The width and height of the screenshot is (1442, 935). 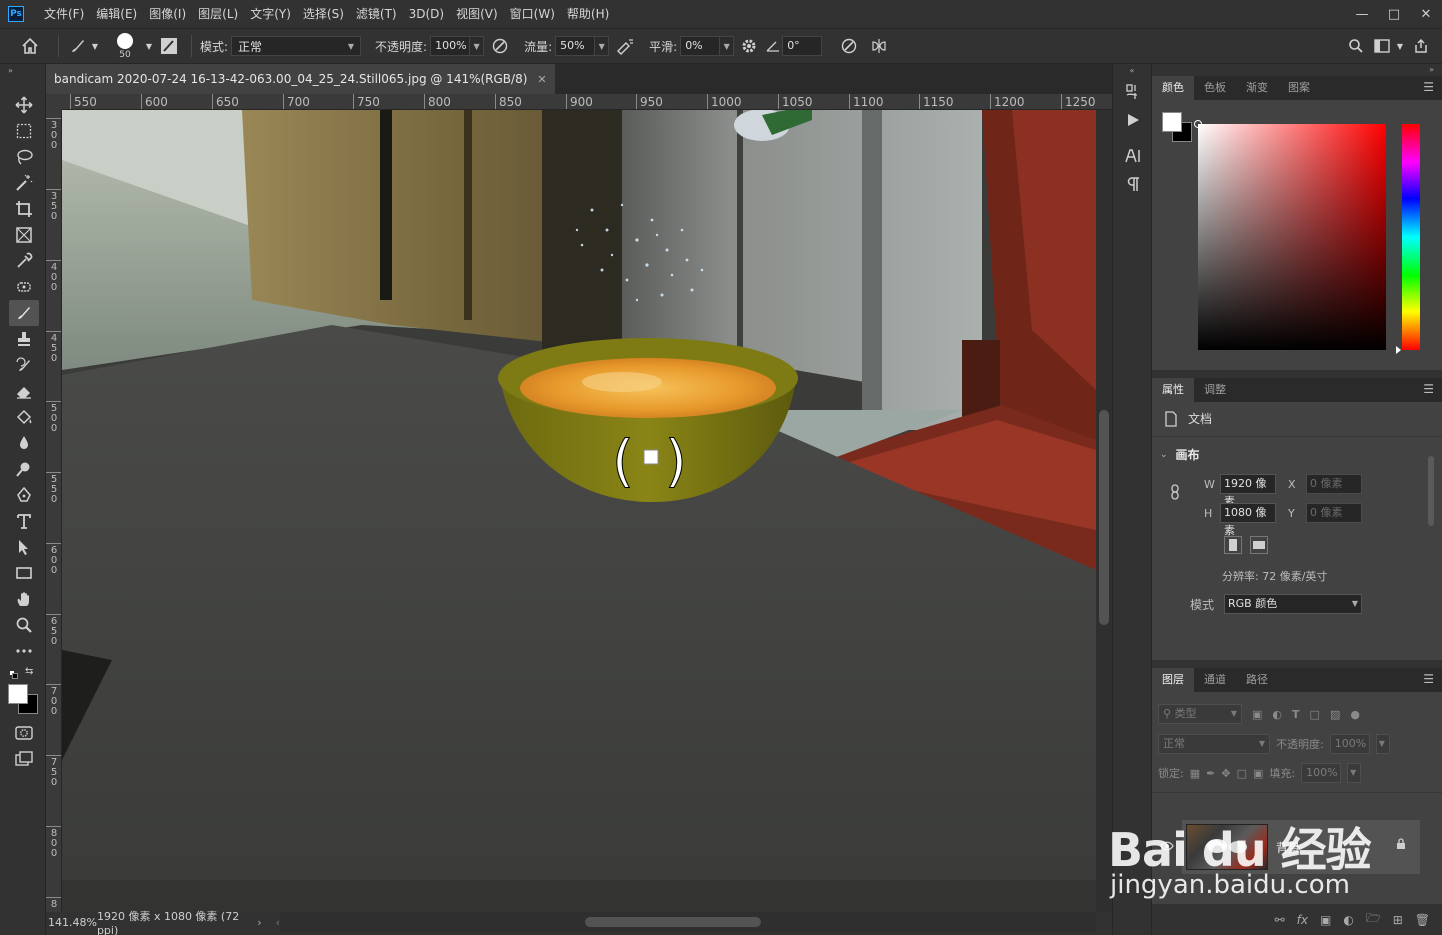 I want to click on fx-icon: fx, so click(x=1302, y=920).